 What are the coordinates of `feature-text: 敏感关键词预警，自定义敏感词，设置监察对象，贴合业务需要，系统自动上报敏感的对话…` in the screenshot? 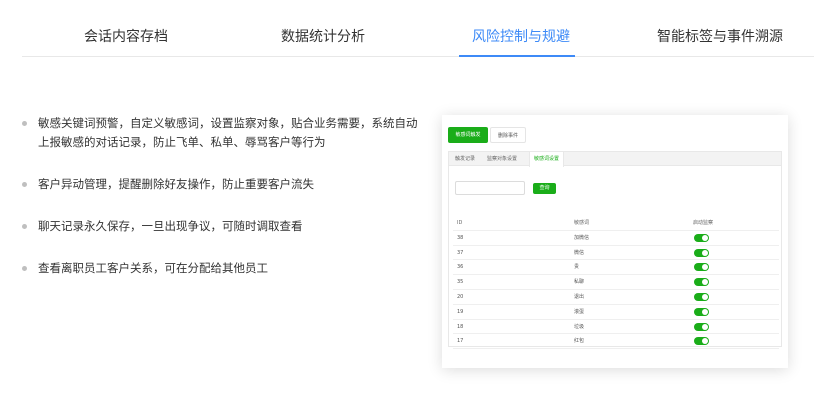 It's located at (228, 132).